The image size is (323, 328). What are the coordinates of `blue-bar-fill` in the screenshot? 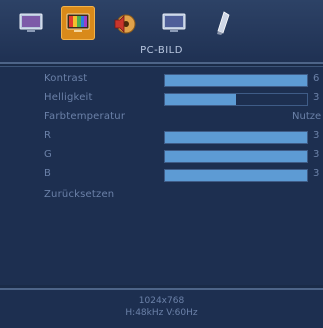 It's located at (236, 175).